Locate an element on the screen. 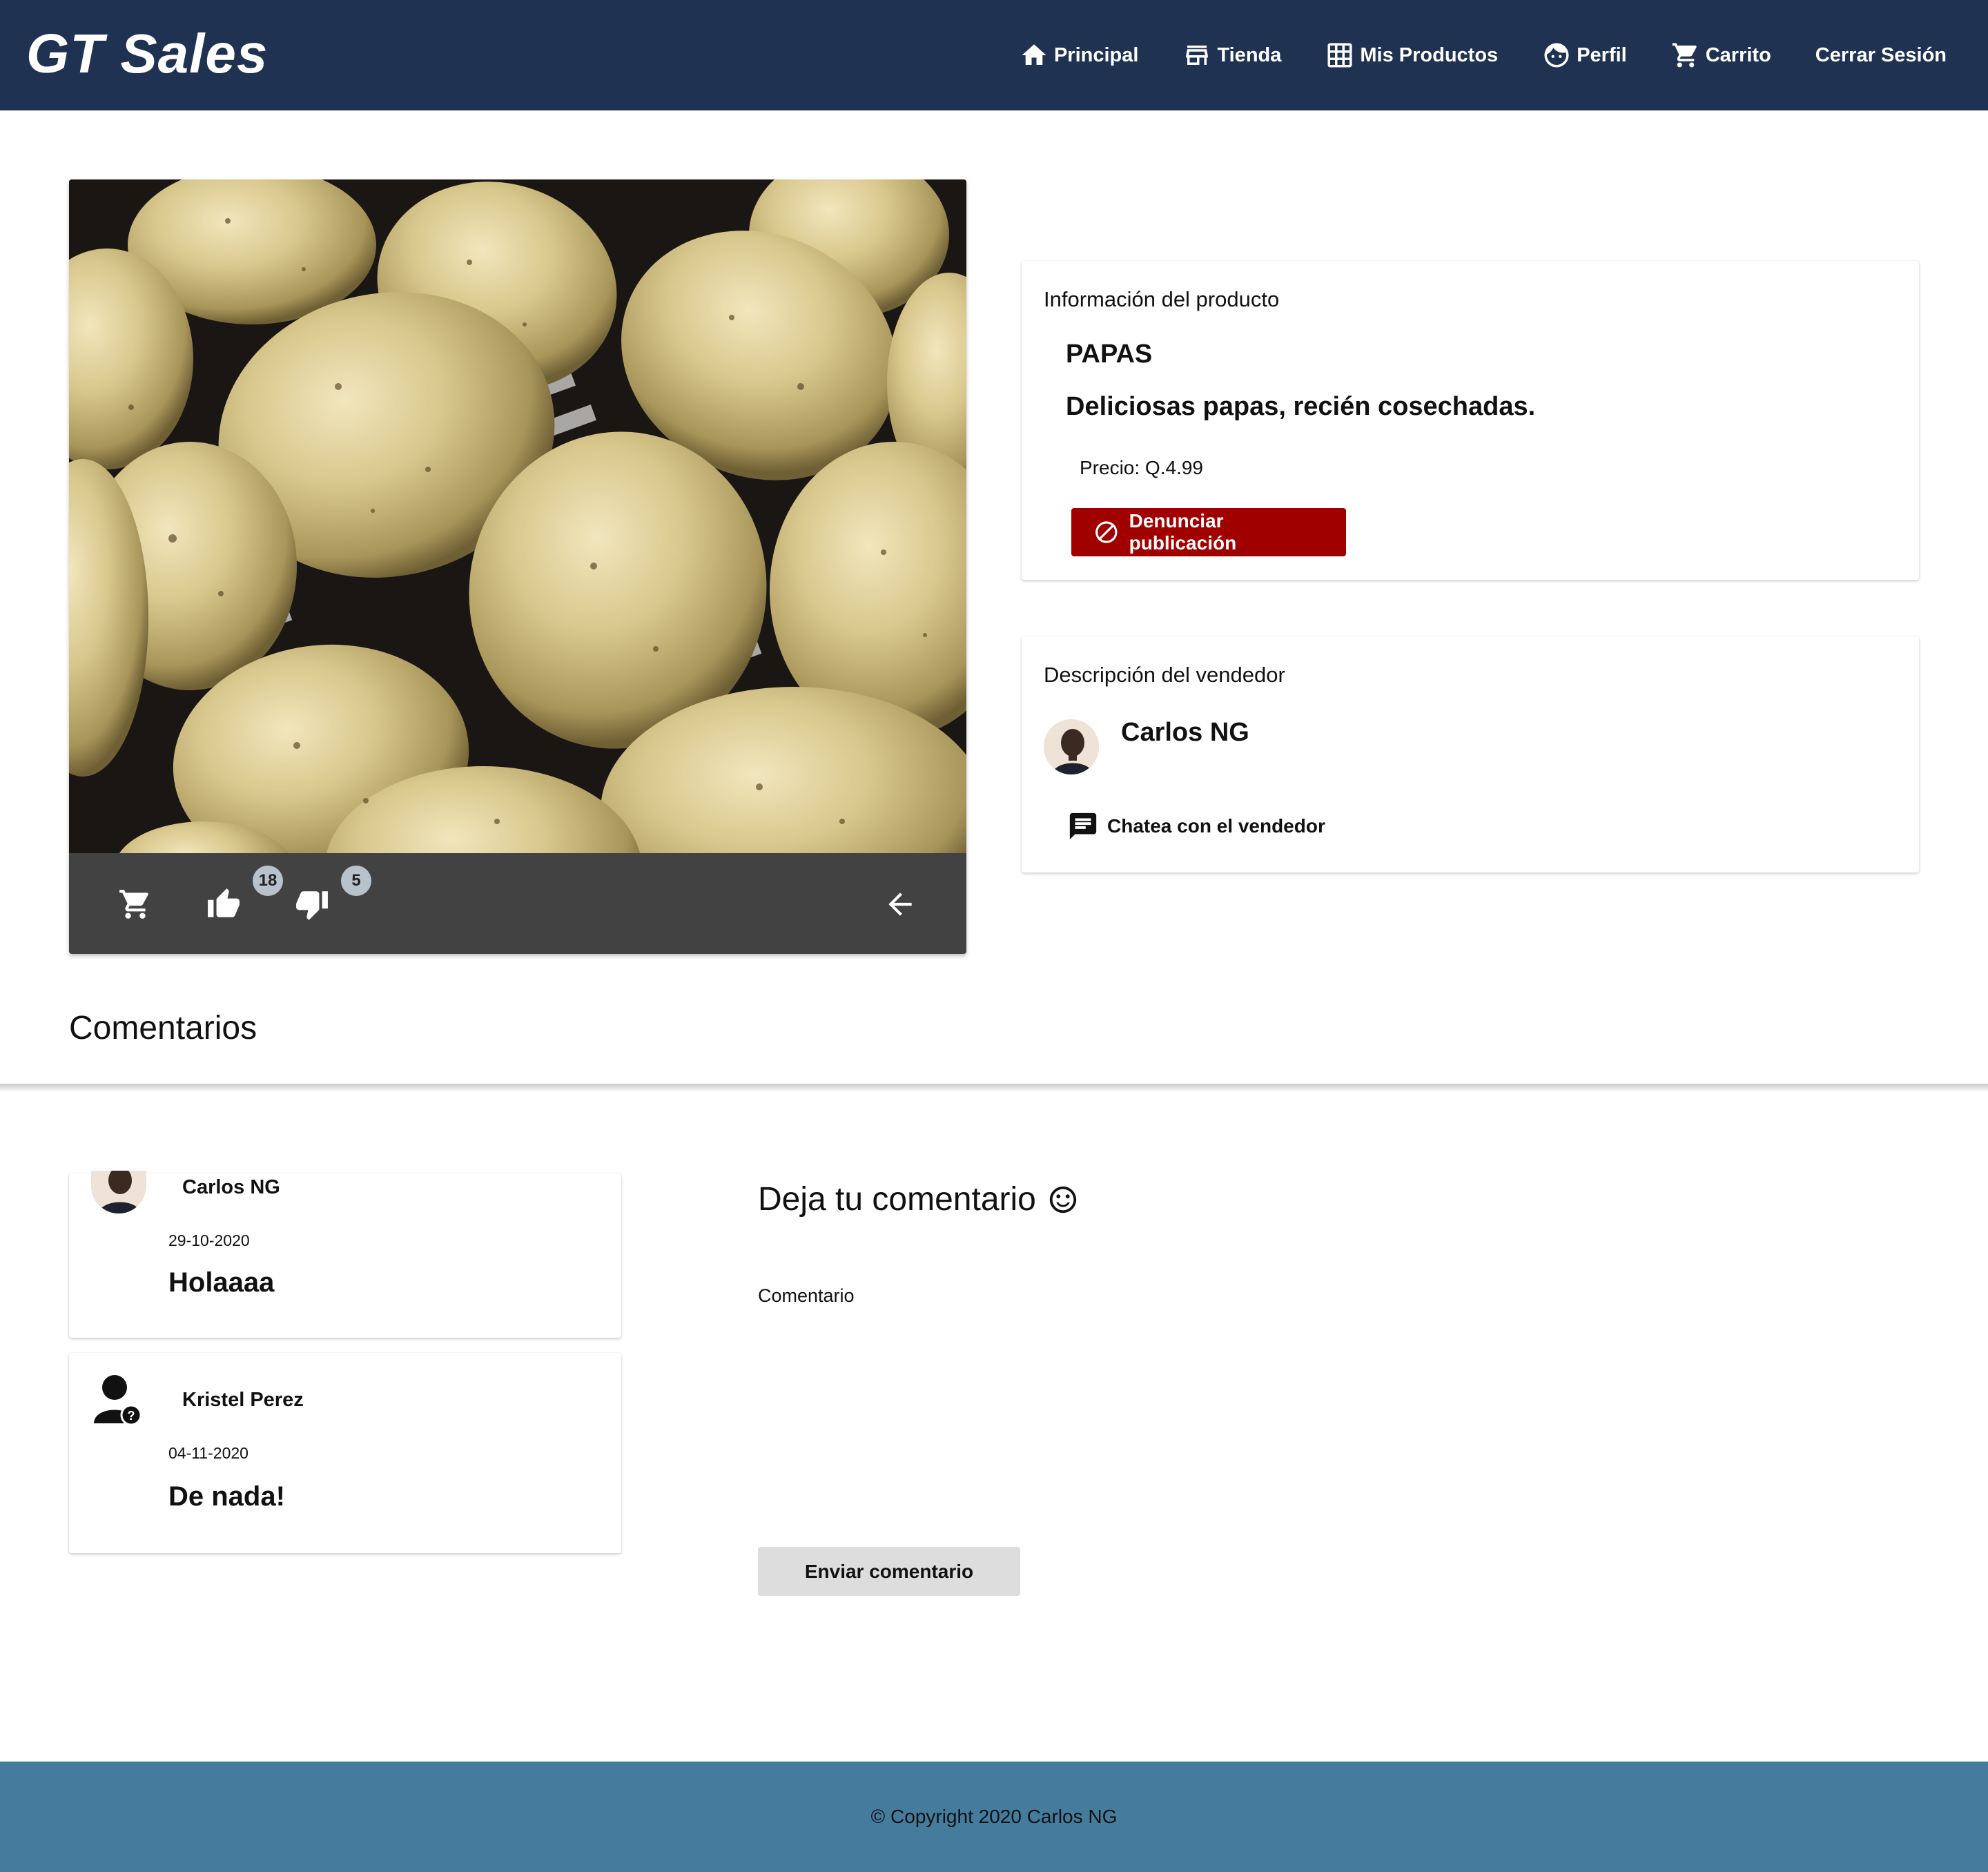  chat-seller-button: Chatea con el vendedor is located at coordinates (1196, 826).